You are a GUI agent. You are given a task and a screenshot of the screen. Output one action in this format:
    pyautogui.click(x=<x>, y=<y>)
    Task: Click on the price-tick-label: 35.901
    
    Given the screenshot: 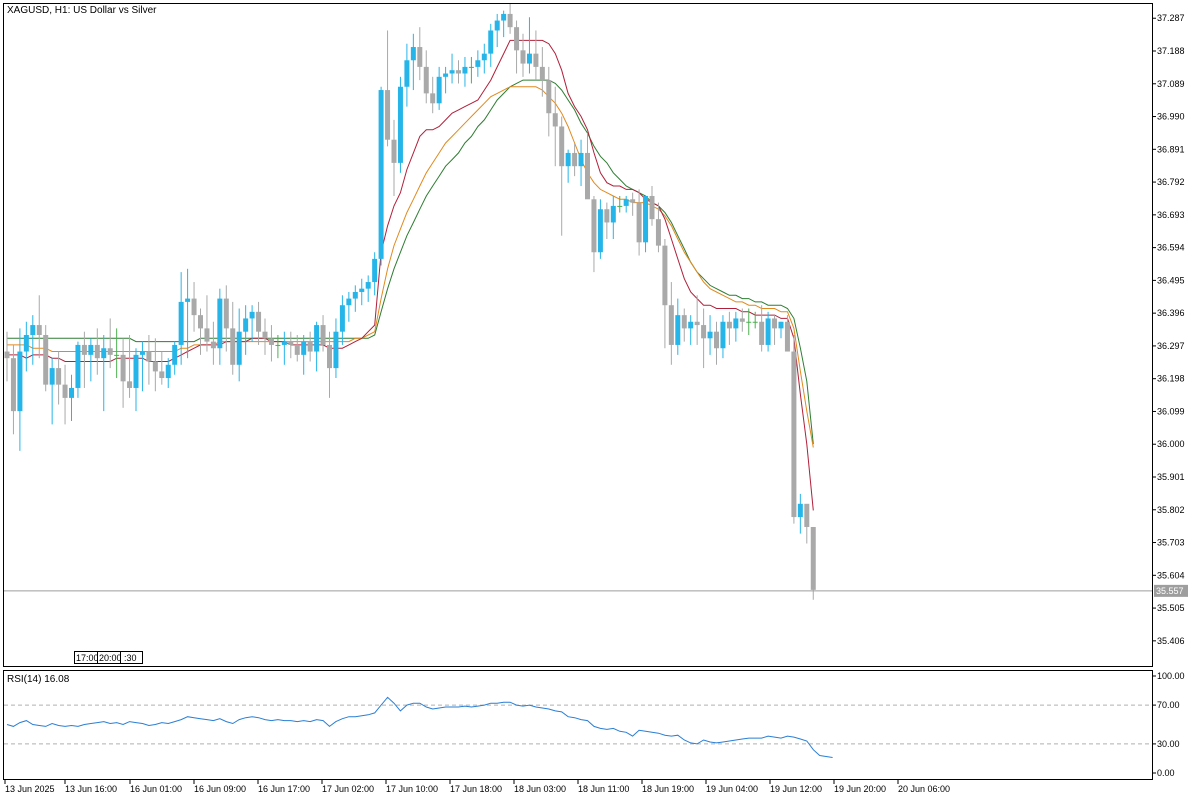 What is the action you would take?
    pyautogui.click(x=1171, y=477)
    